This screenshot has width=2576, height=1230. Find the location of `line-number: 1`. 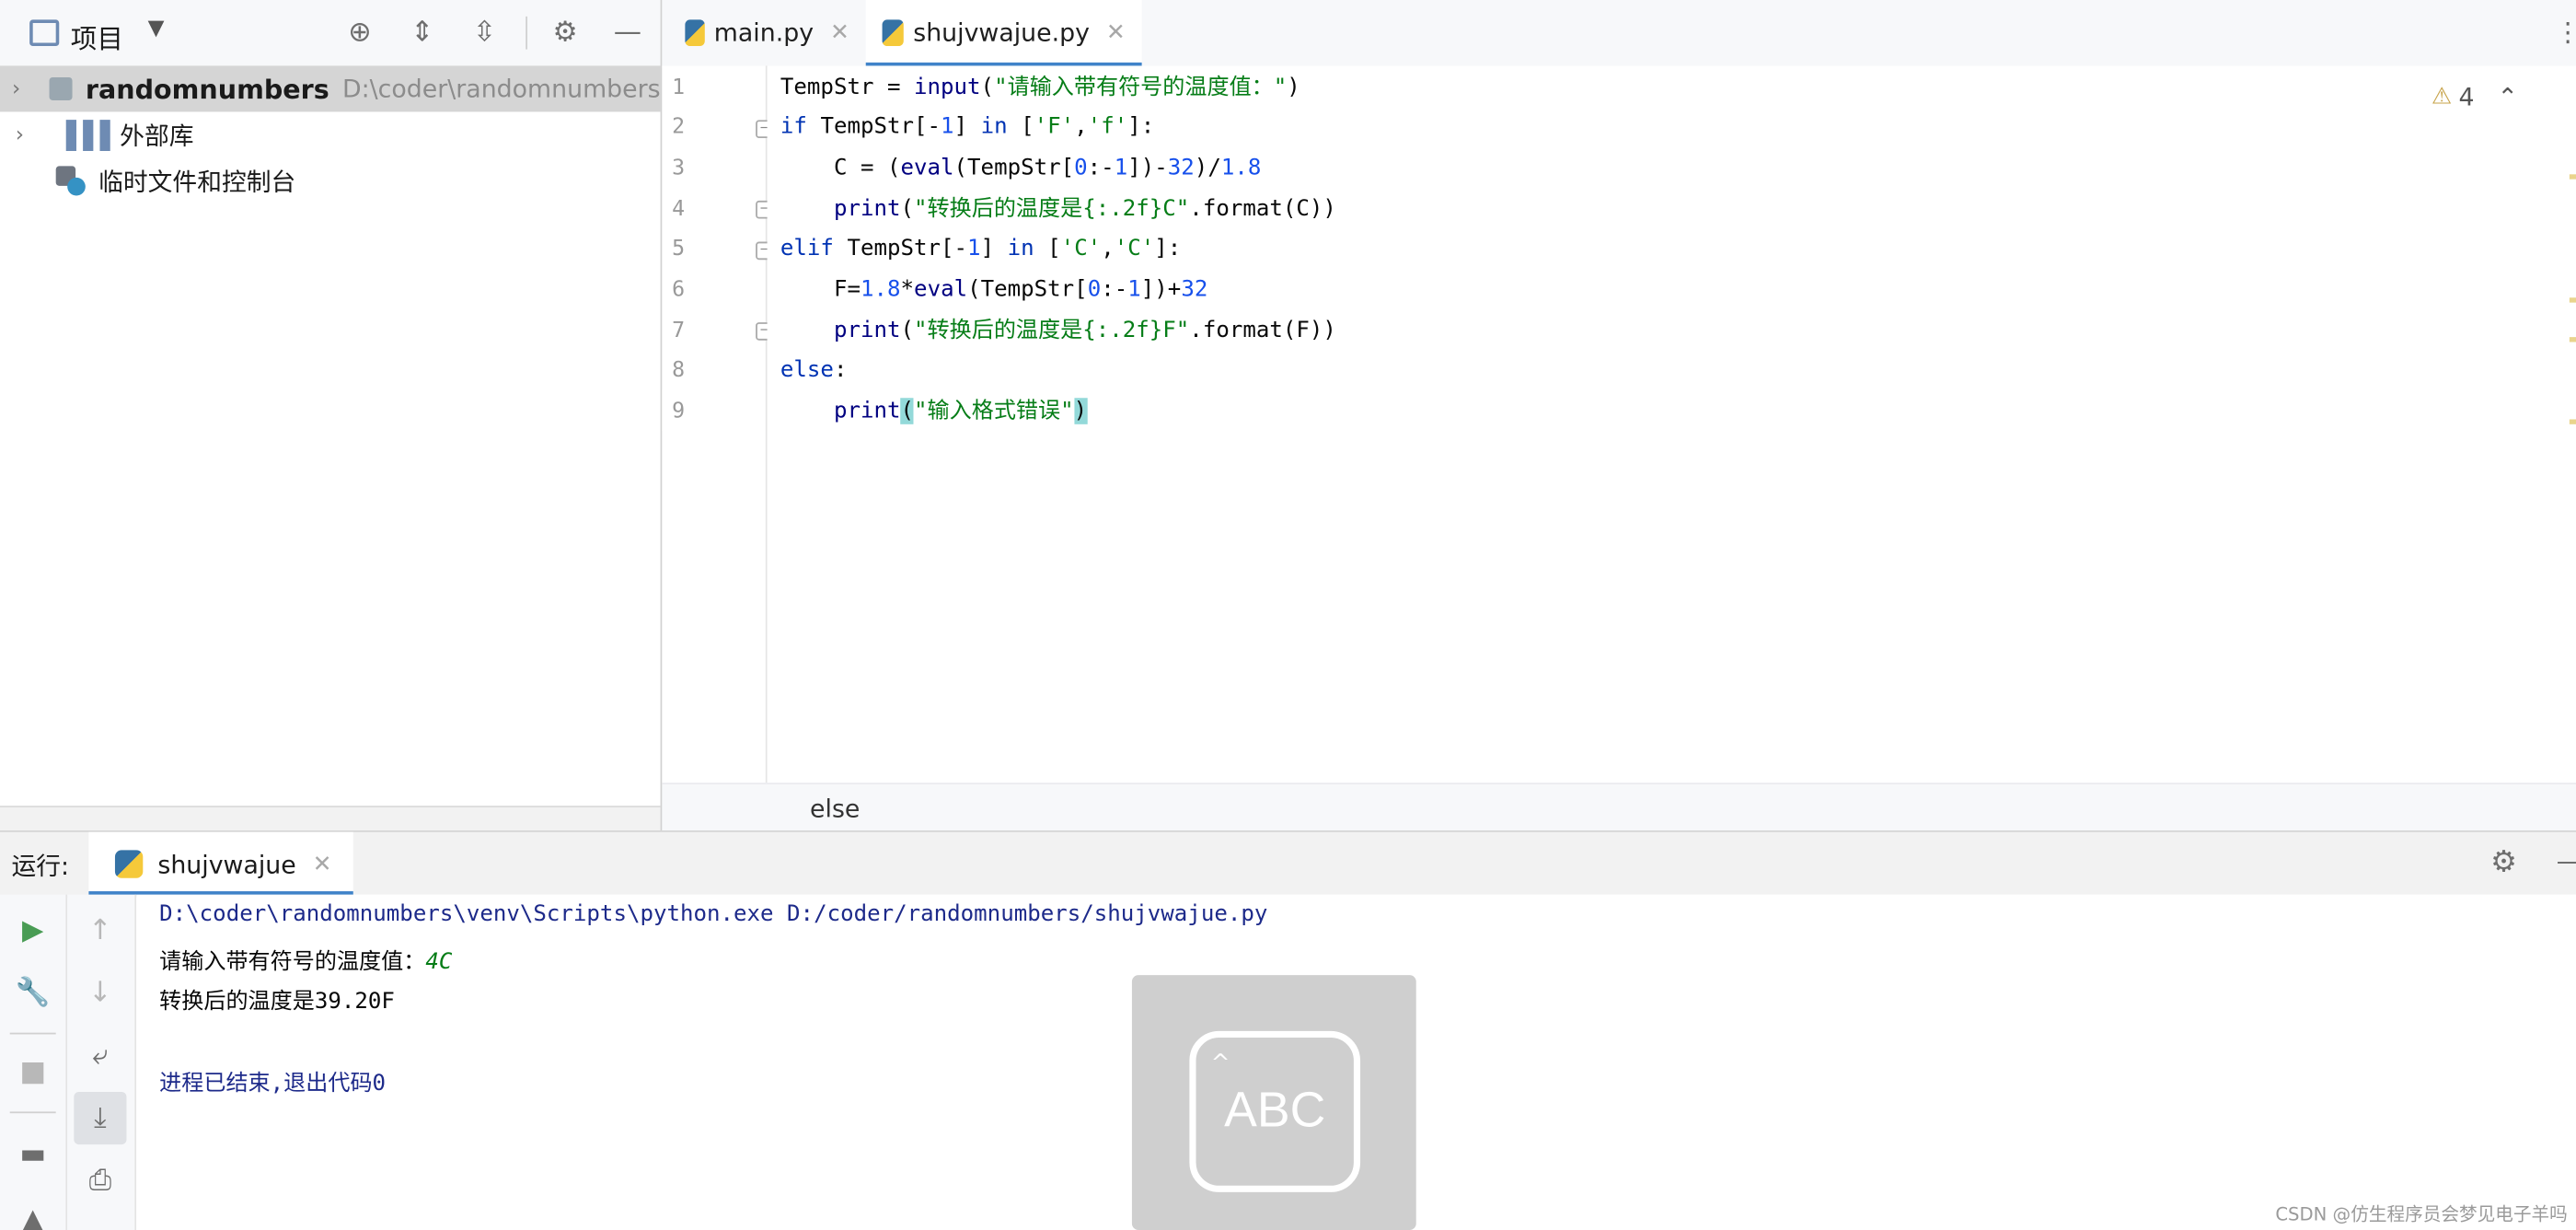

line-number: 1 is located at coordinates (679, 87).